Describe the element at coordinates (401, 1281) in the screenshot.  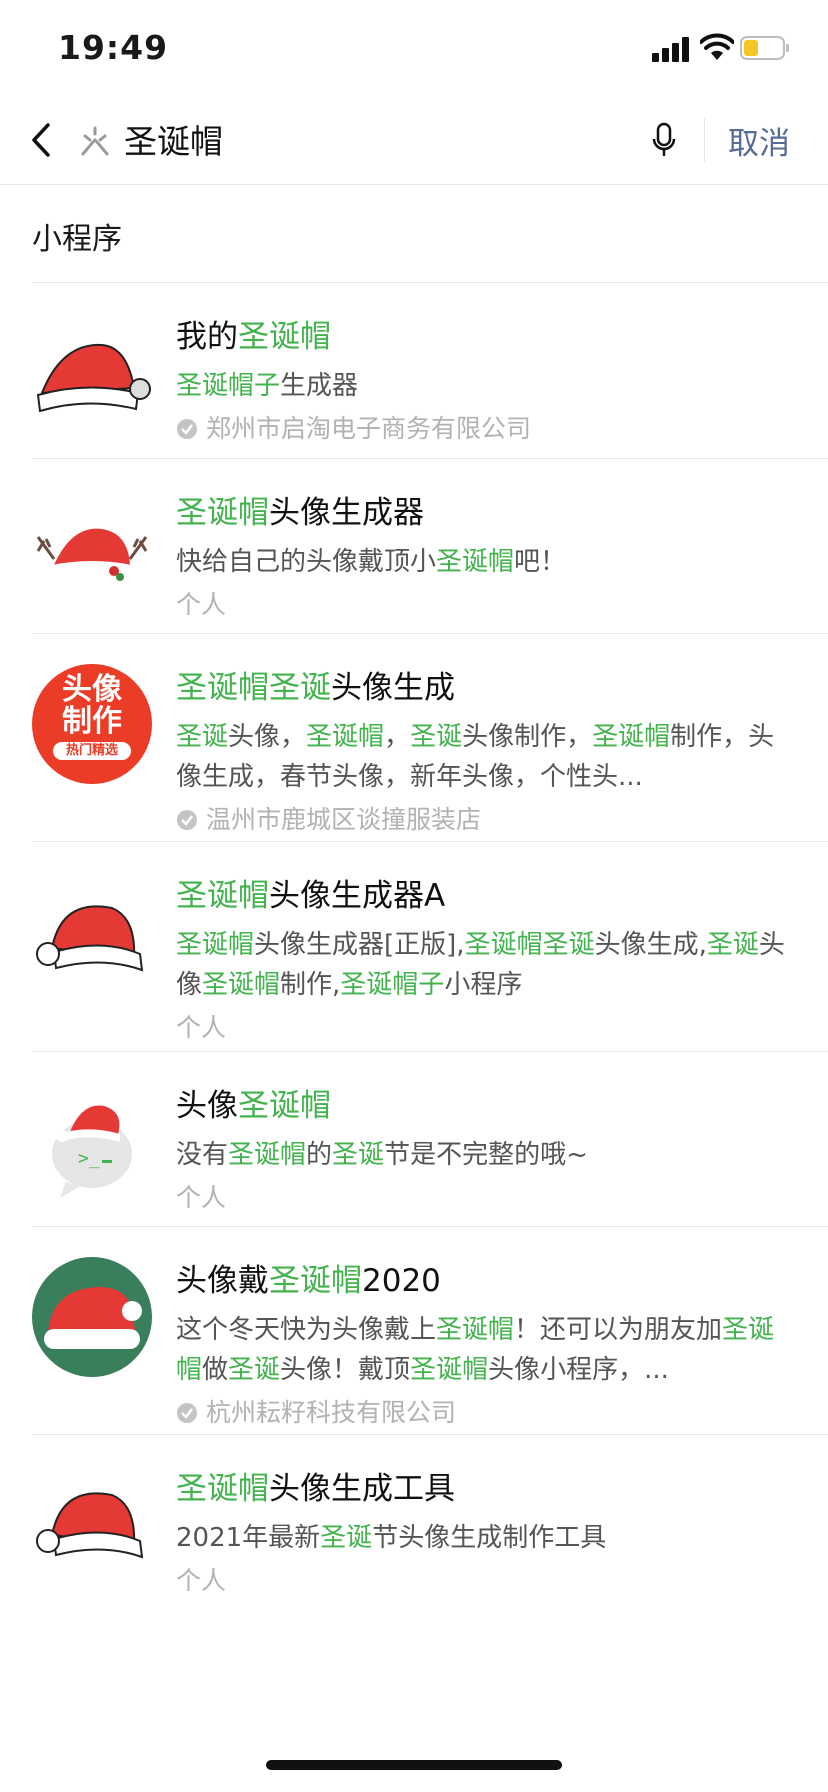
I see `text-segment: 2020` at that location.